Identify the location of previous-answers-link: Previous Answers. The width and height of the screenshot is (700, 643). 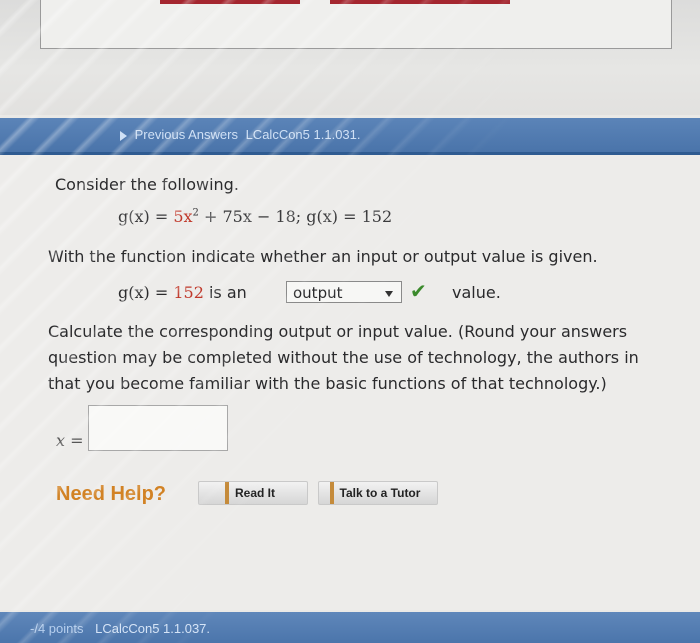
(186, 134).